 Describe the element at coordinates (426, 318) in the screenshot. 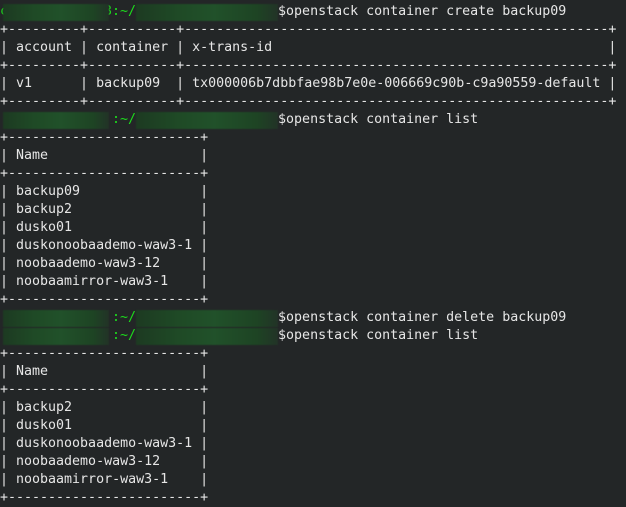

I see `command-text: openstack container delete backup09` at that location.